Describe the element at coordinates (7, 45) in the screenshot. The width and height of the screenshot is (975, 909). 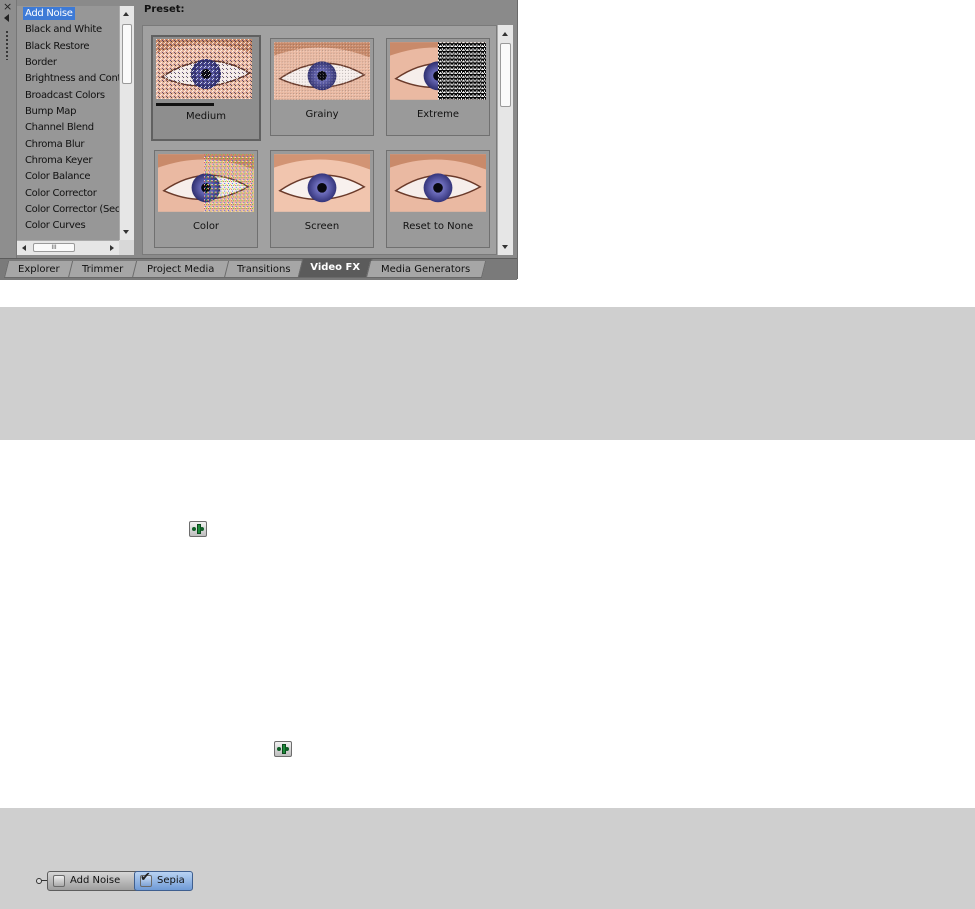
I see `drag-grip-icon` at that location.